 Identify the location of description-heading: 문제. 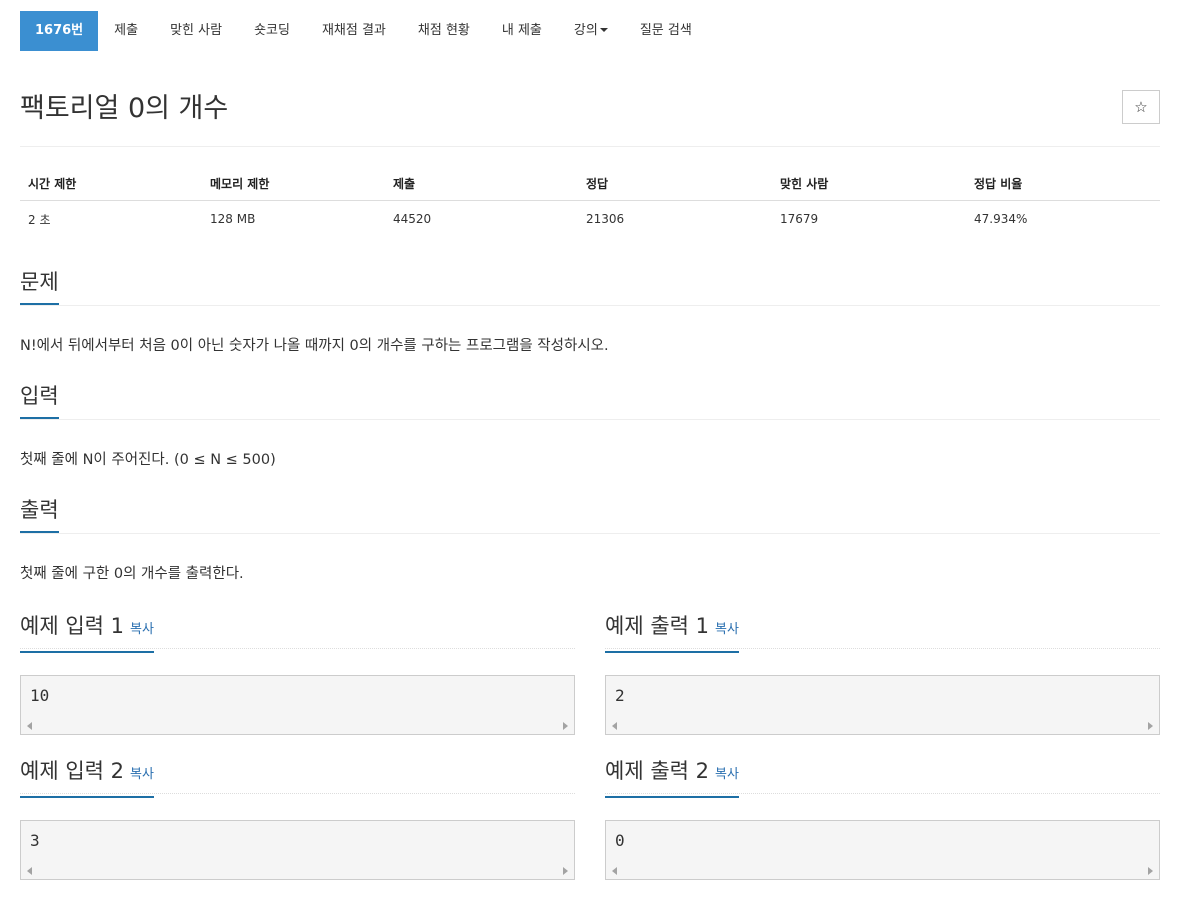
(39, 286).